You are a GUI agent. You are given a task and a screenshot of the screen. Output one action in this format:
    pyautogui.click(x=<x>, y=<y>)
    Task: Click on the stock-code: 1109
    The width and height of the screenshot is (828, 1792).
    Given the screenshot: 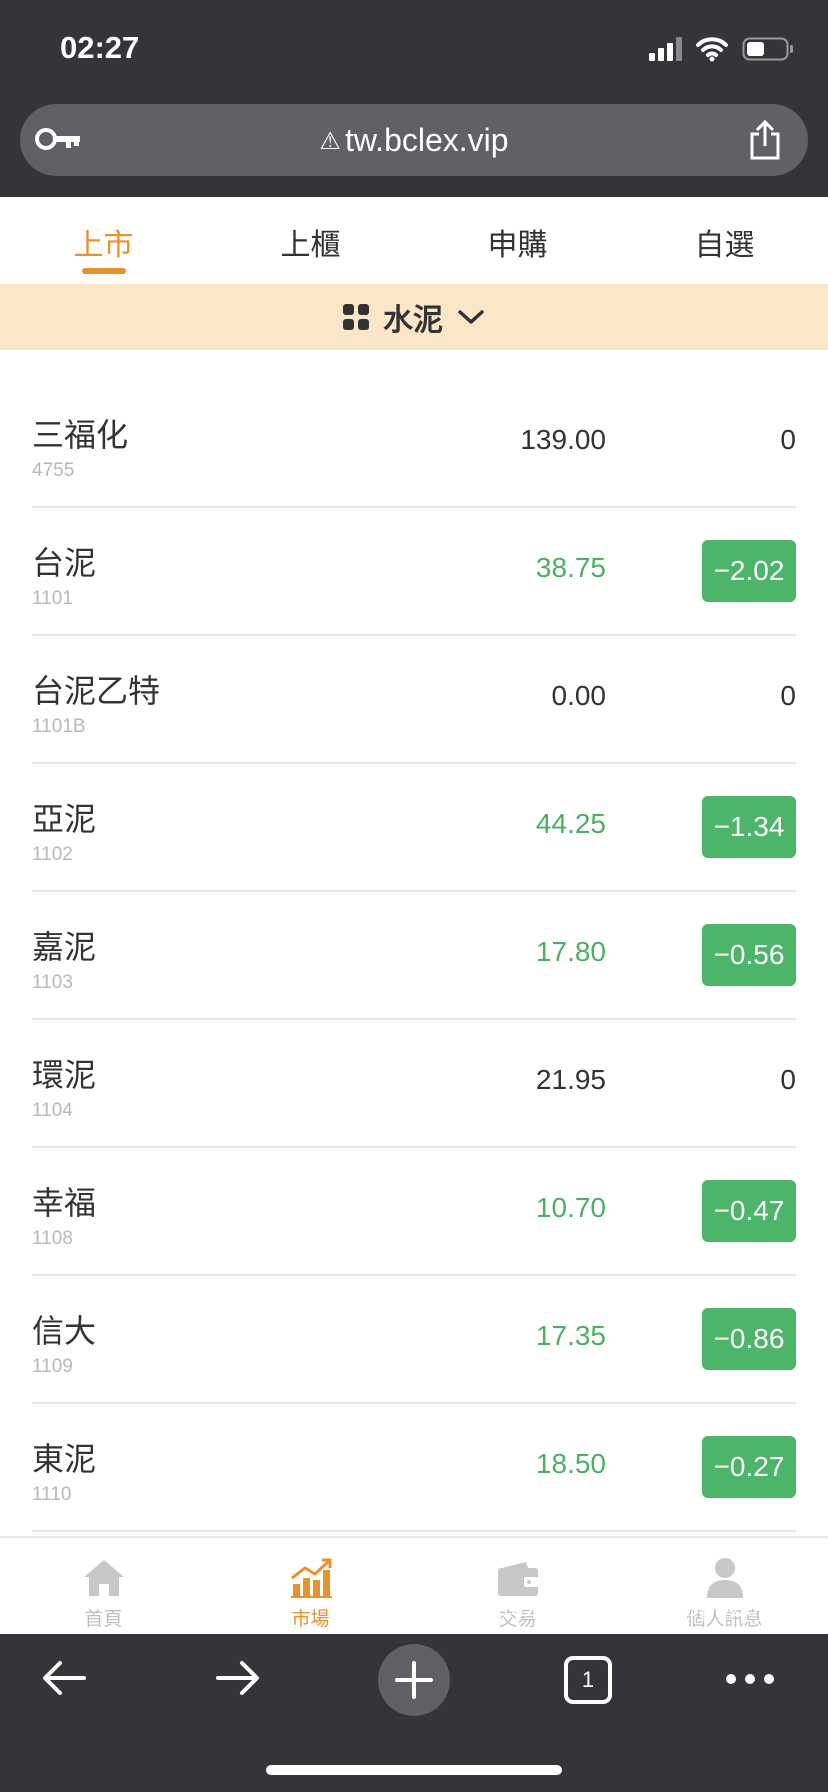 What is the action you would take?
    pyautogui.click(x=52, y=1366)
    